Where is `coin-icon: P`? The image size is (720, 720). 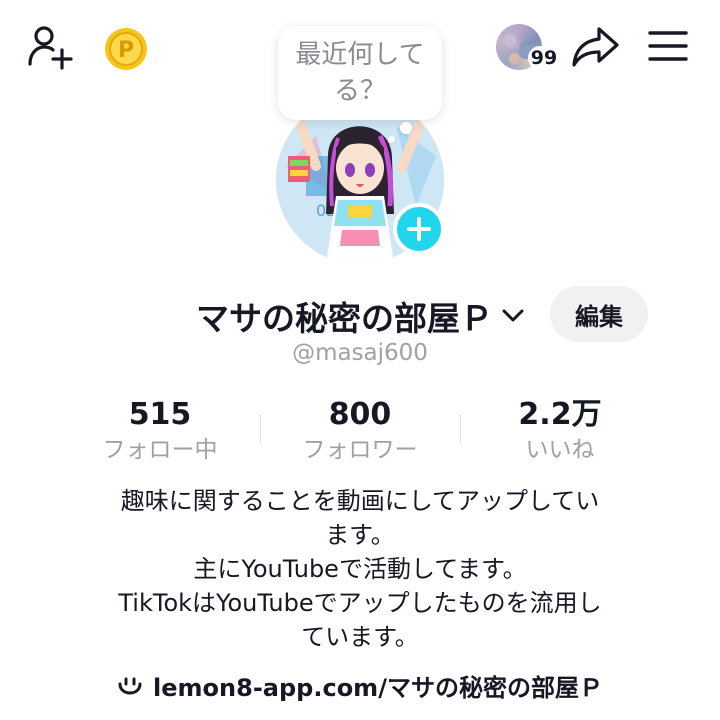
coin-icon: P is located at coordinates (126, 49).